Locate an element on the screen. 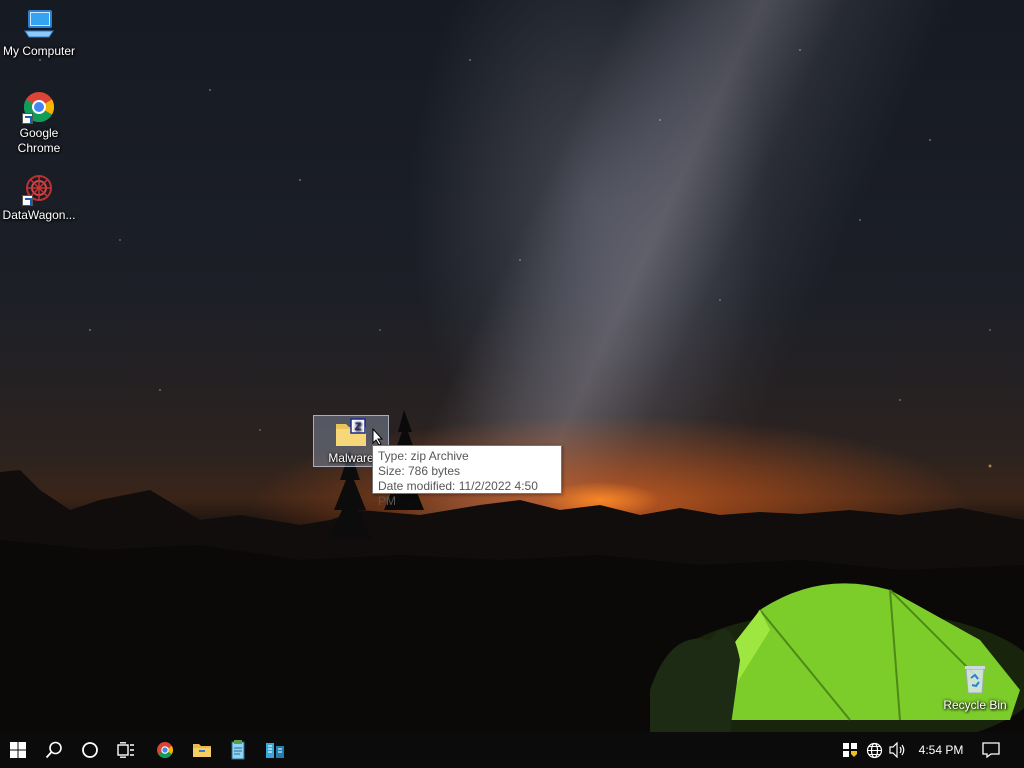 The image size is (1024, 768). action-center-icon is located at coordinates (991, 750).